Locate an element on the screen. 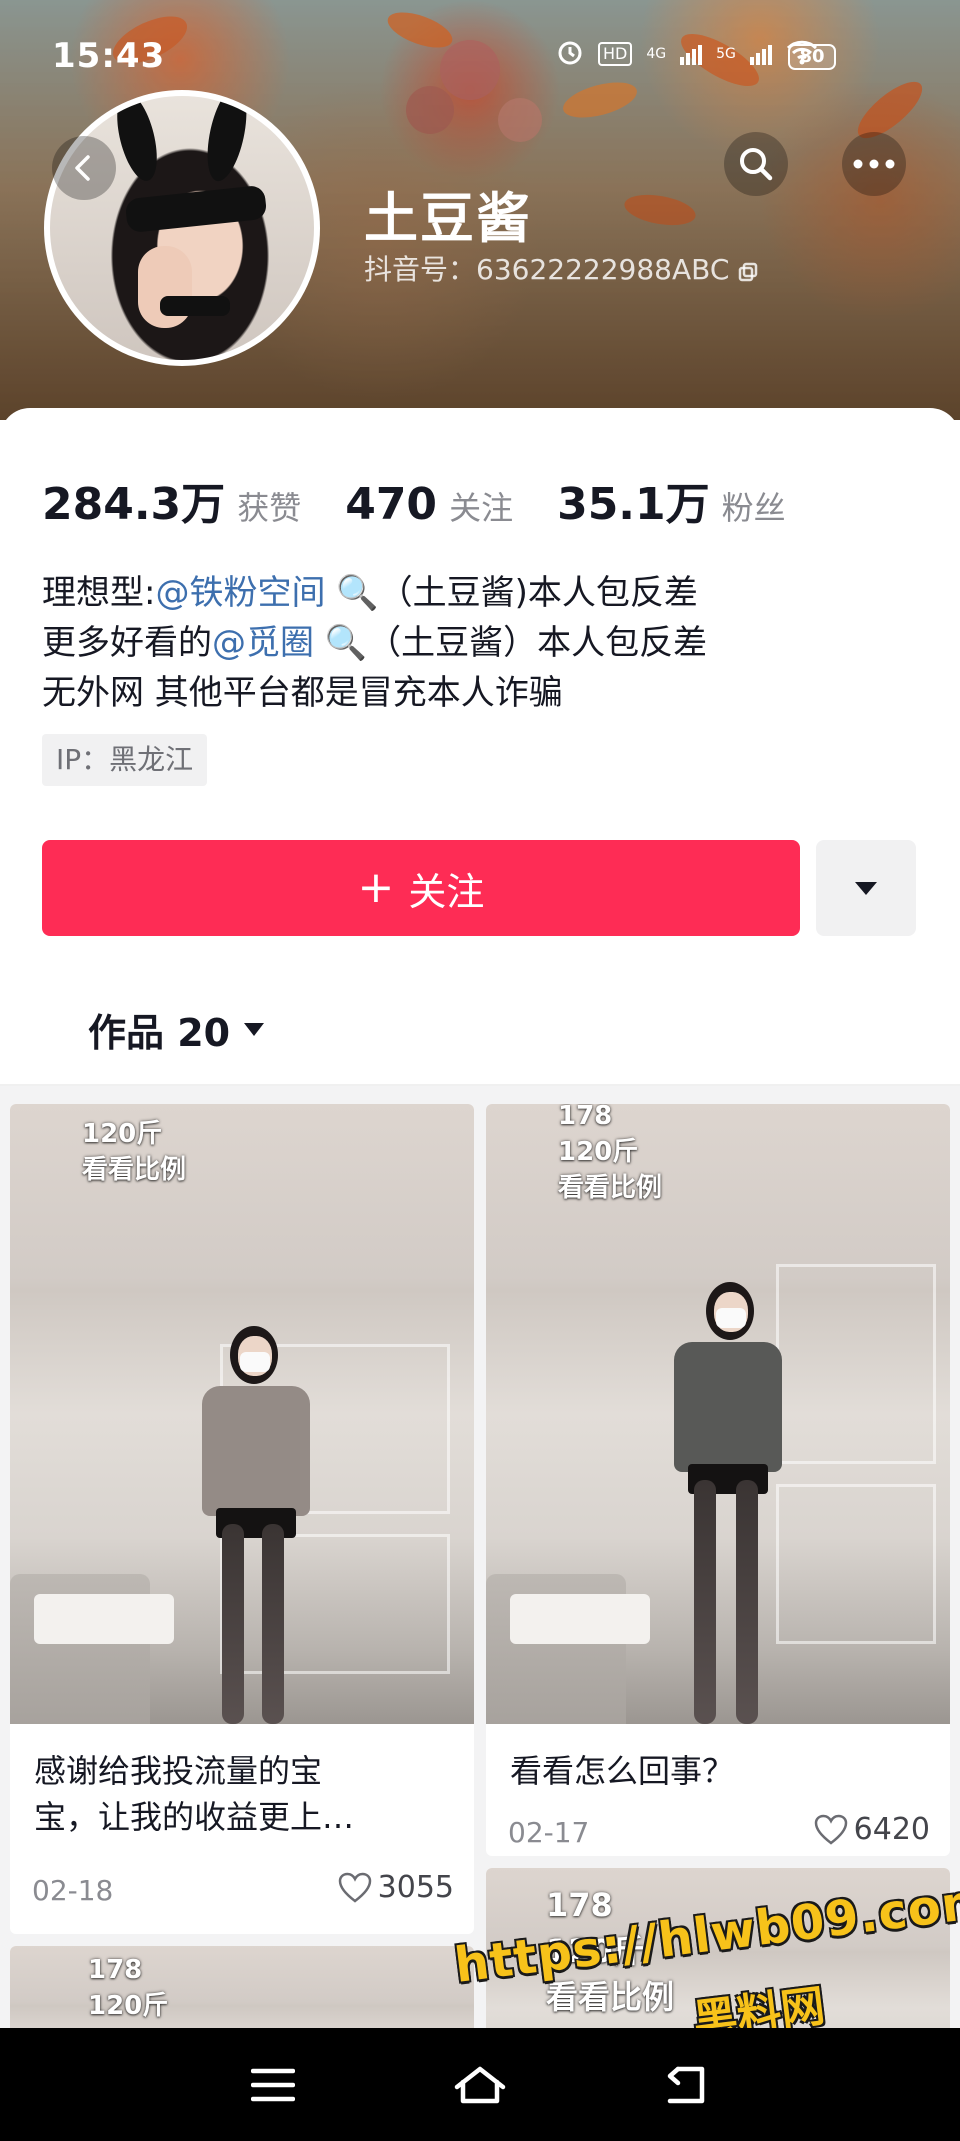  back-nav-button is located at coordinates (687, 2085).